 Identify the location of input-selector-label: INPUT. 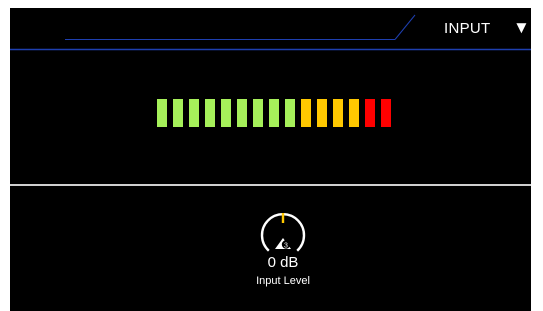
(467, 28).